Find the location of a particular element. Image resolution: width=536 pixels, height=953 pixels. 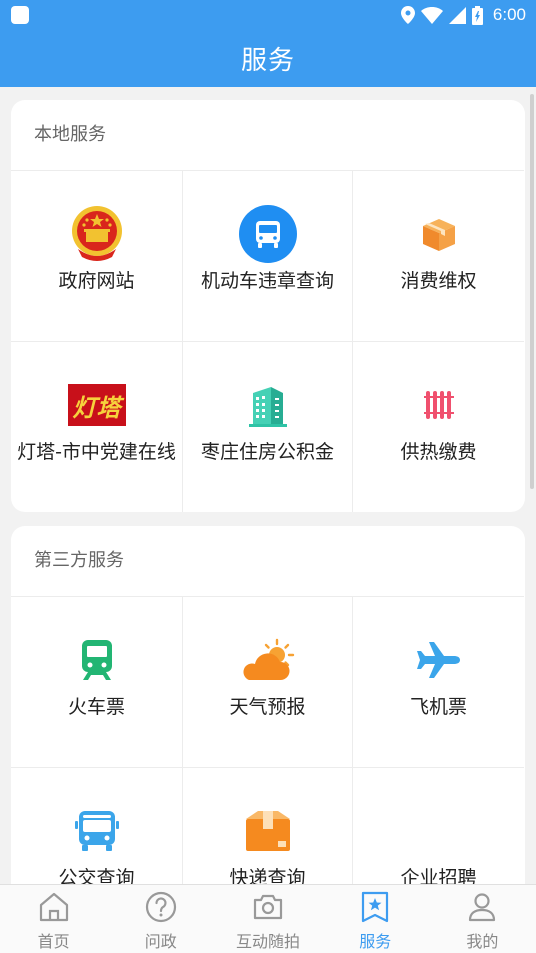

airplane-icon is located at coordinates (439, 660).